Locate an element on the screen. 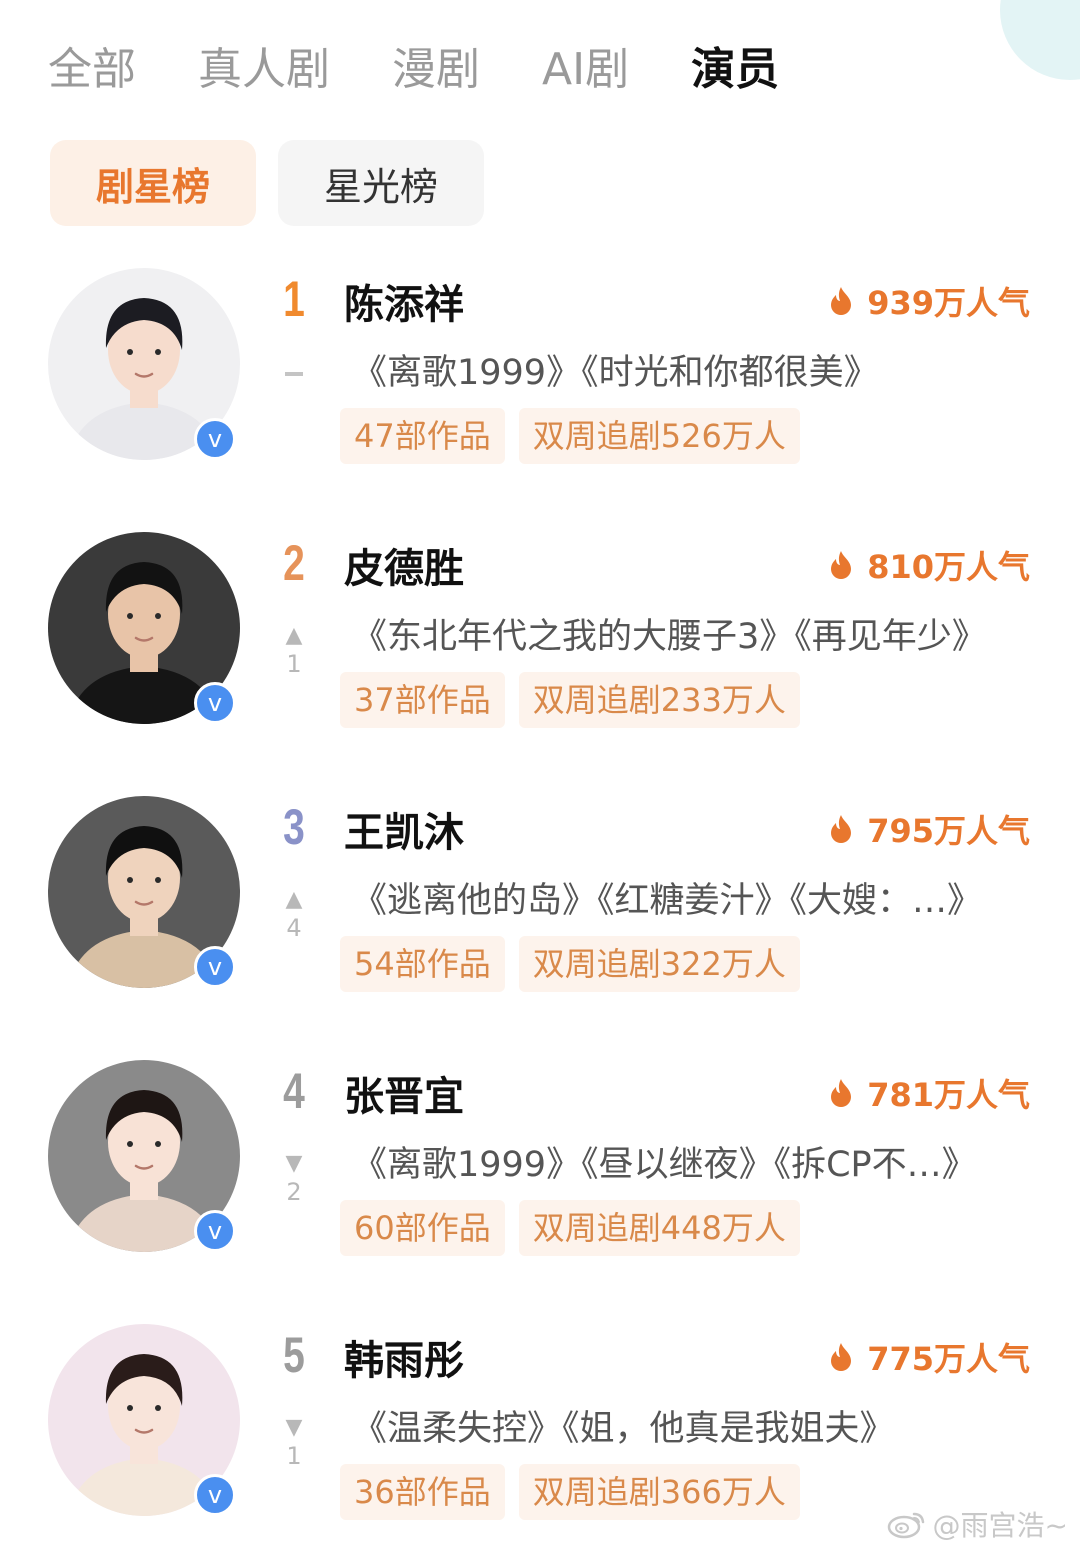 This screenshot has height=1550, width=1080. actor-name: 张晋宜 is located at coordinates (404, 1093).